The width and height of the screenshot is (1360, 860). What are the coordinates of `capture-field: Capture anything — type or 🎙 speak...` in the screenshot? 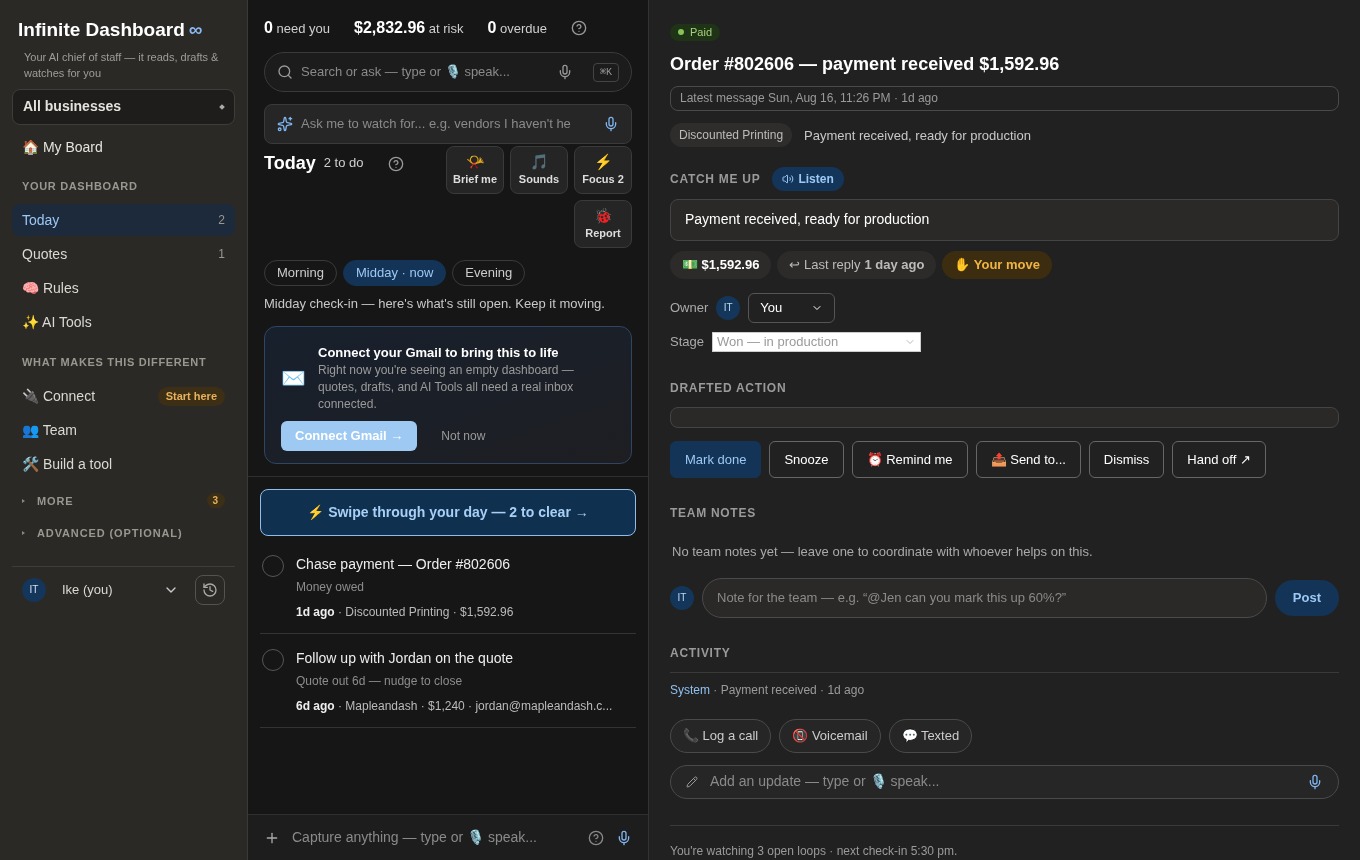 It's located at (434, 837).